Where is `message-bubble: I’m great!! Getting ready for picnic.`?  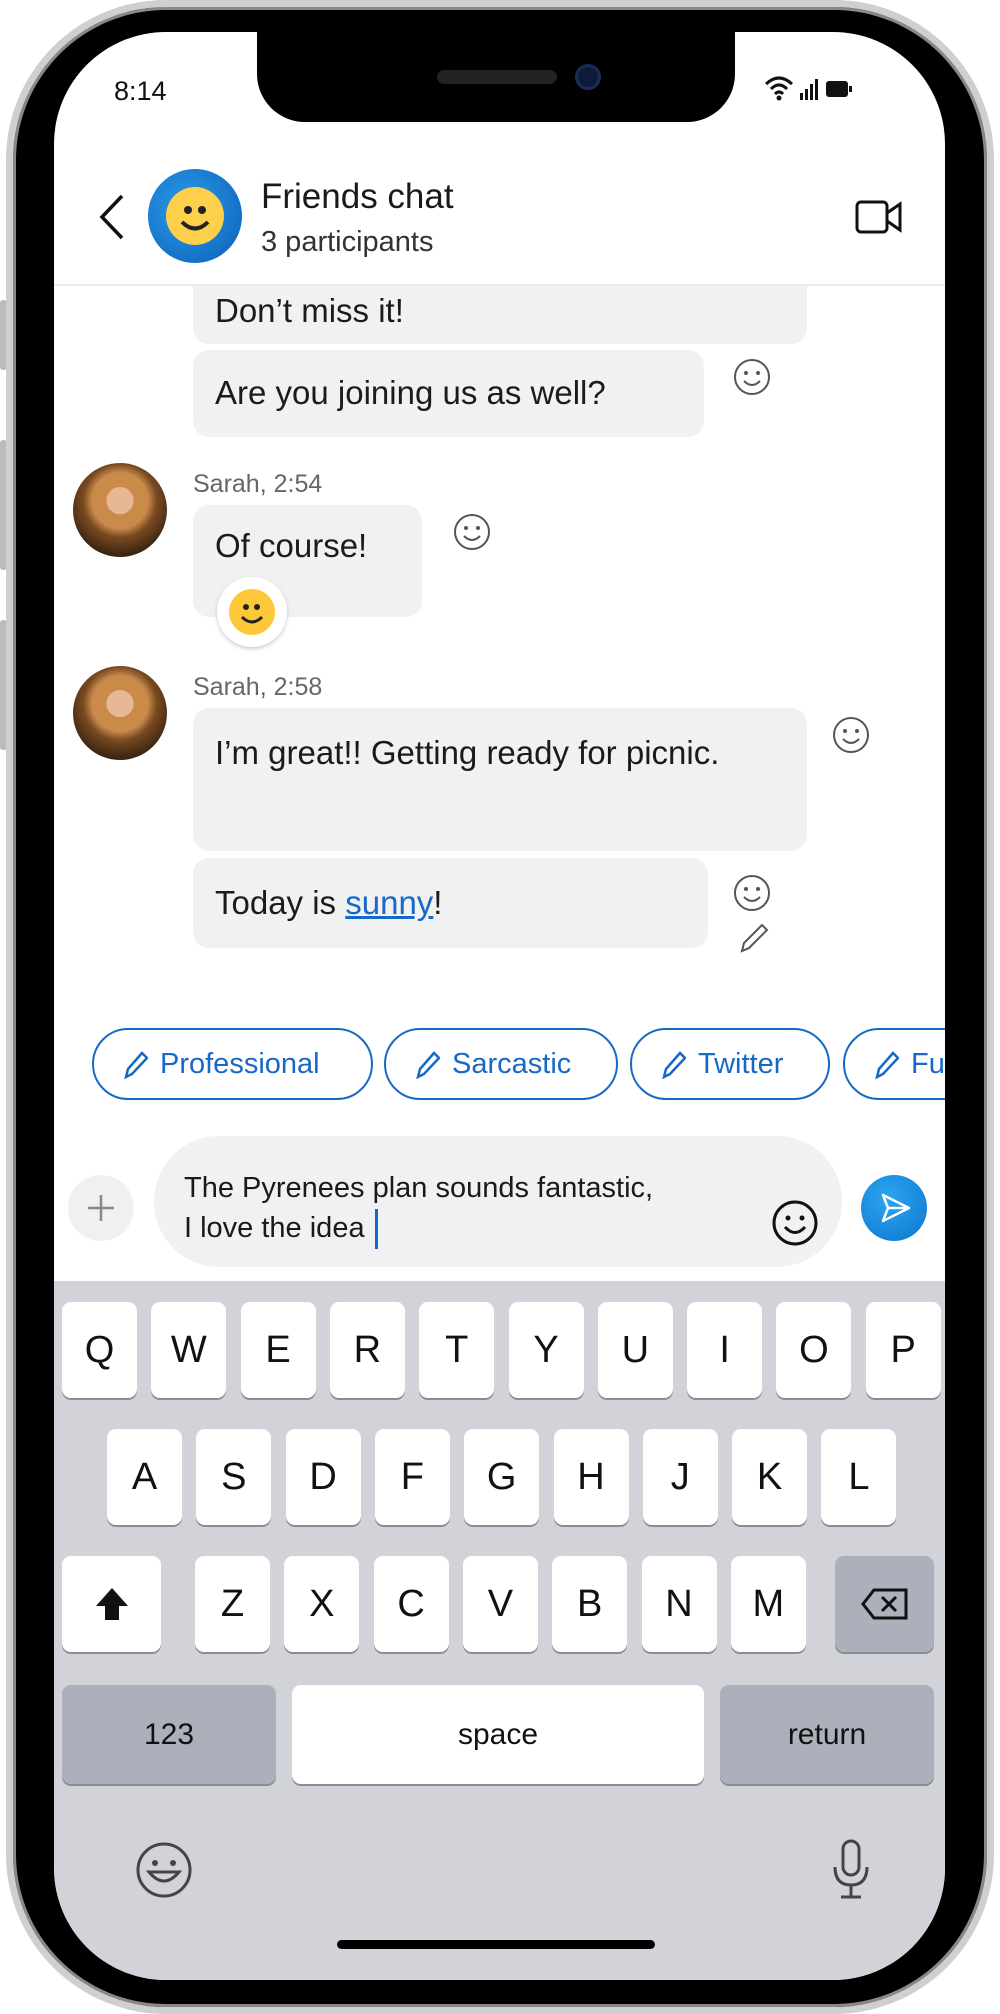
message-bubble: I’m great!! Getting ready for picnic. is located at coordinates (500, 779).